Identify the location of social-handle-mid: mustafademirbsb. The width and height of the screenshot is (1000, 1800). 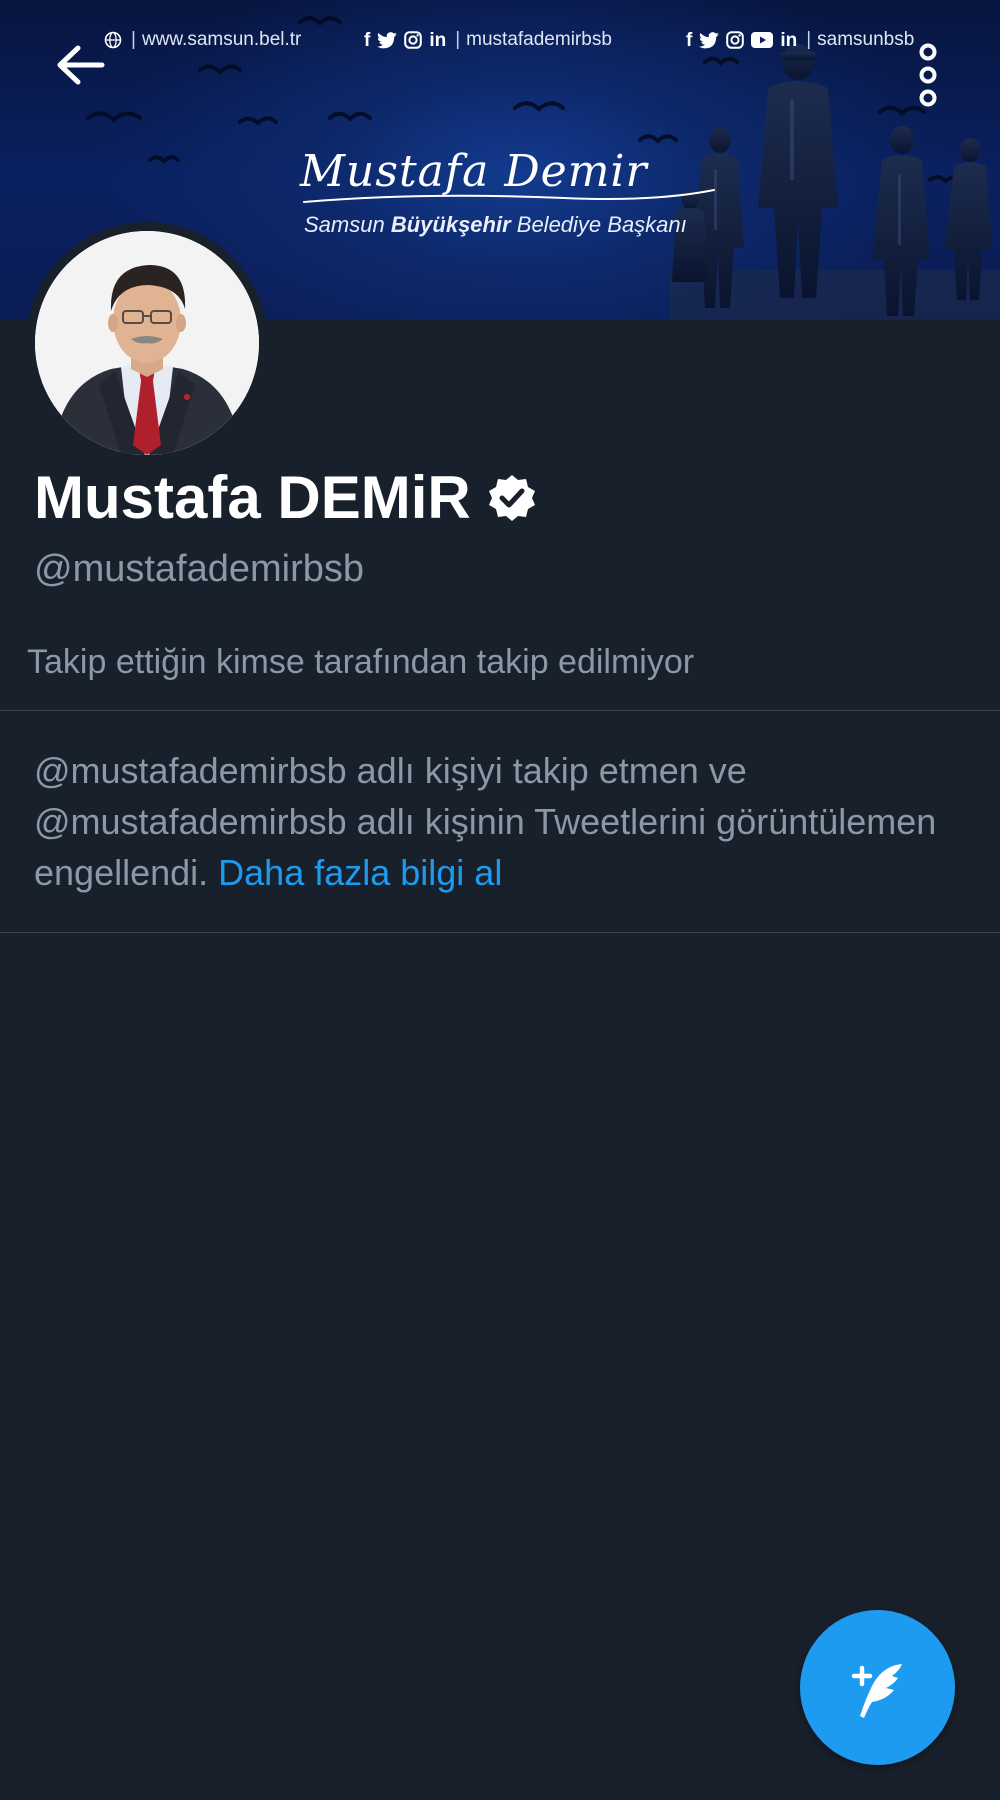
(539, 39).